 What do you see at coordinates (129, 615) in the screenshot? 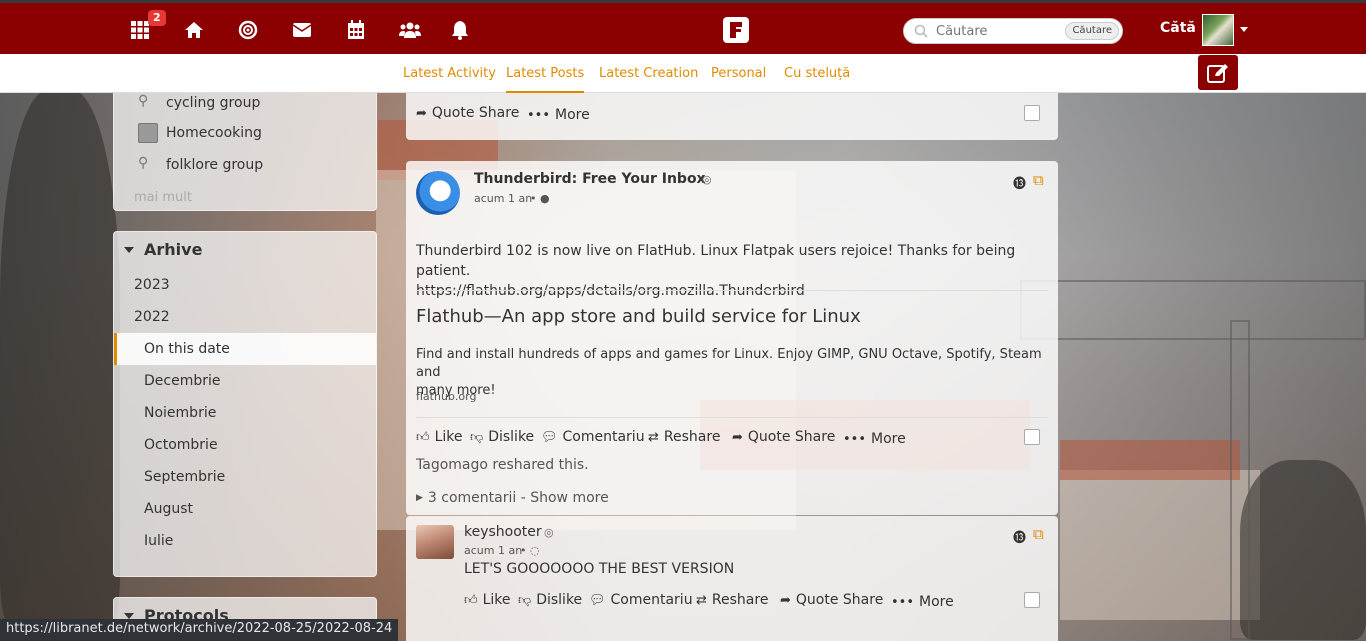
I see `collapse-triangle-icon` at bounding box center [129, 615].